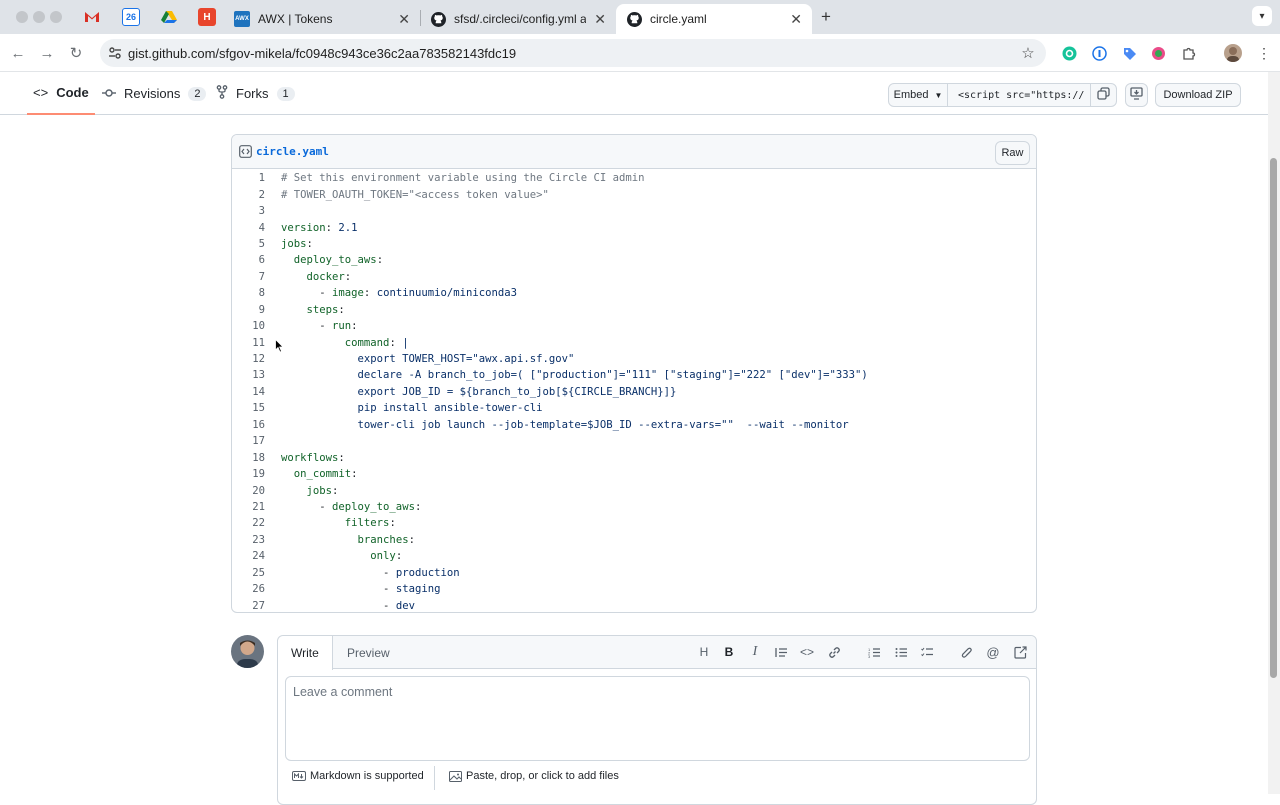  I want to click on zoom-window-button, so click(56, 17).